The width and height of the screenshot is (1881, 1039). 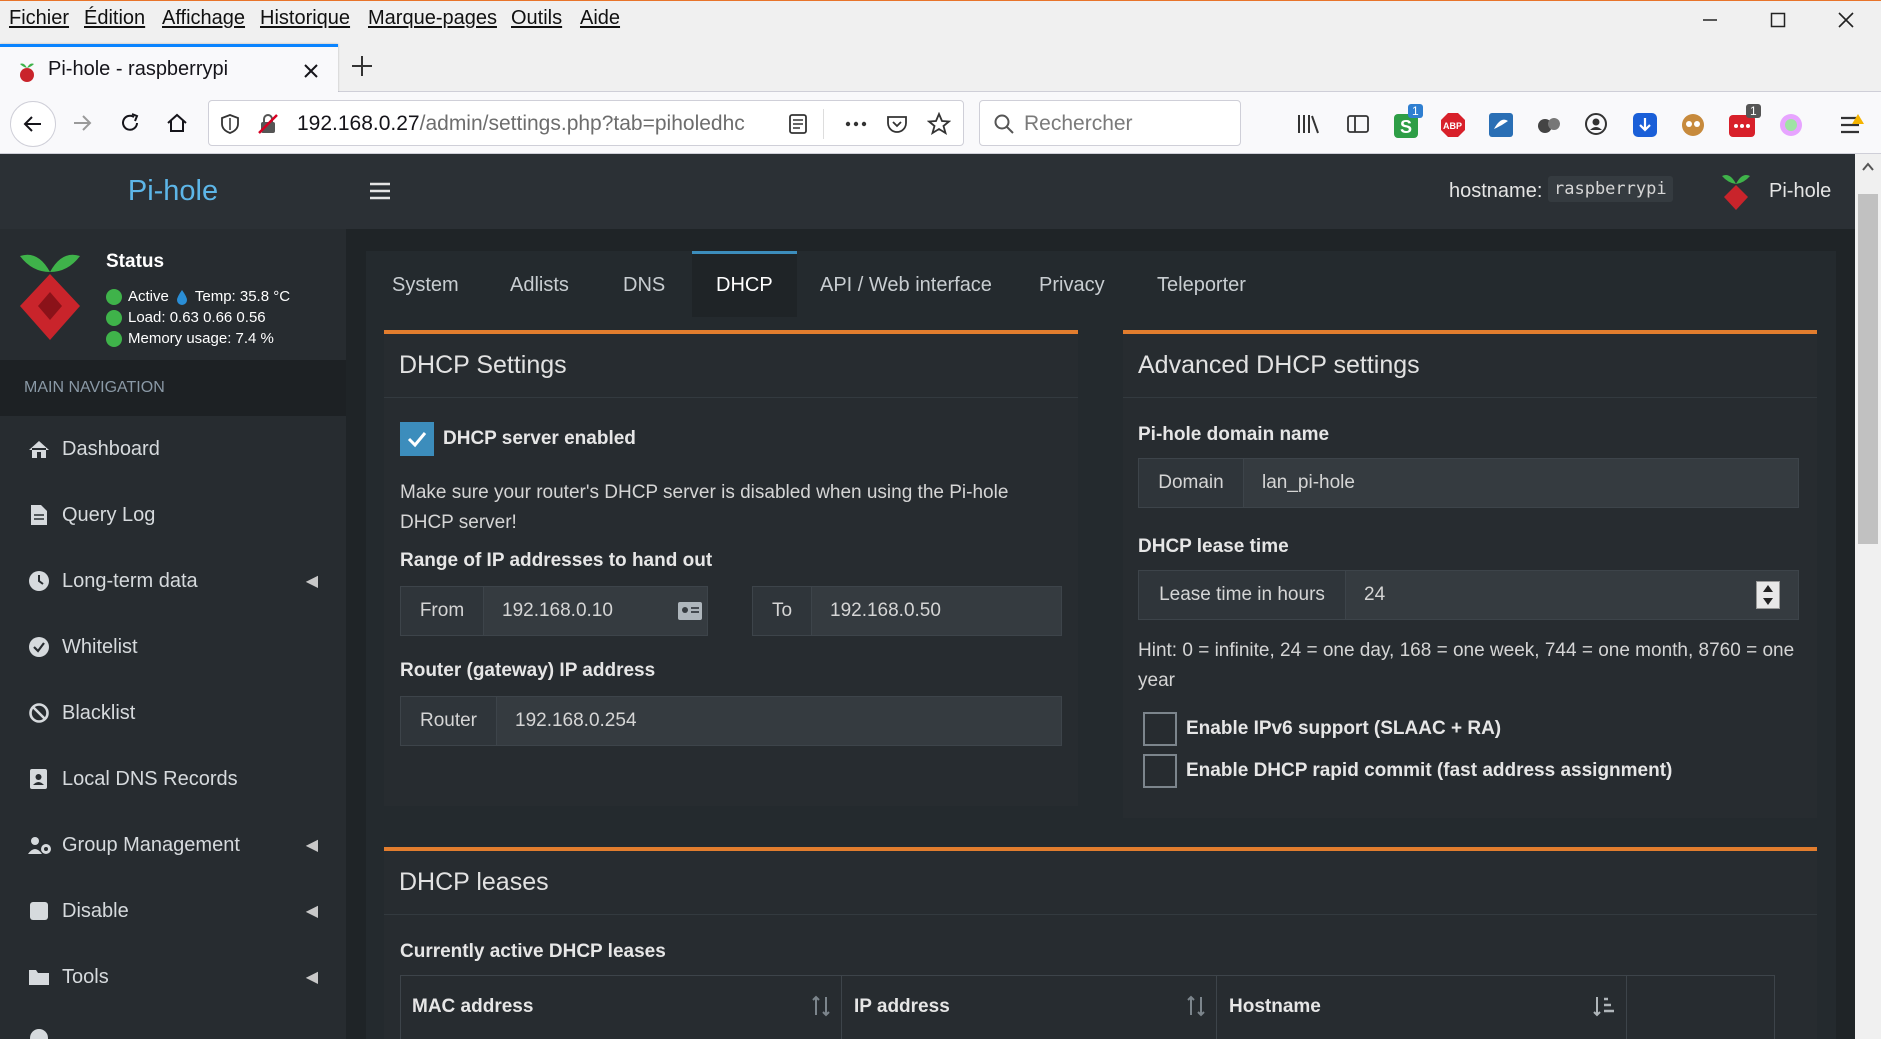 What do you see at coordinates (1736, 191) in the screenshot?
I see `pihole-user-icon` at bounding box center [1736, 191].